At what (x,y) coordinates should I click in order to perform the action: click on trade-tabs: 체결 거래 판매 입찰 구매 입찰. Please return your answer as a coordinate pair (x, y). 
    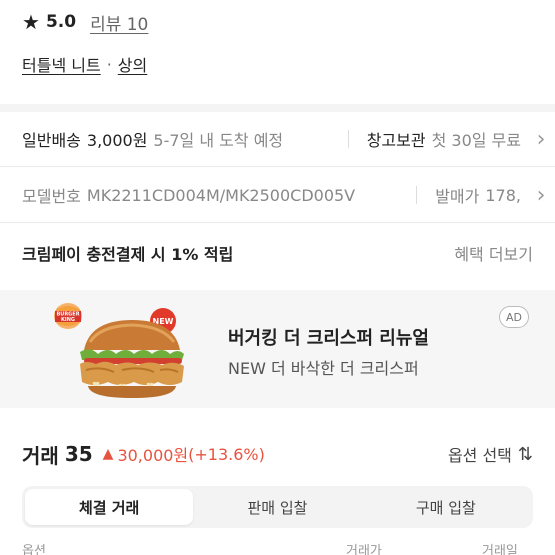
    Looking at the image, I should click on (277, 507).